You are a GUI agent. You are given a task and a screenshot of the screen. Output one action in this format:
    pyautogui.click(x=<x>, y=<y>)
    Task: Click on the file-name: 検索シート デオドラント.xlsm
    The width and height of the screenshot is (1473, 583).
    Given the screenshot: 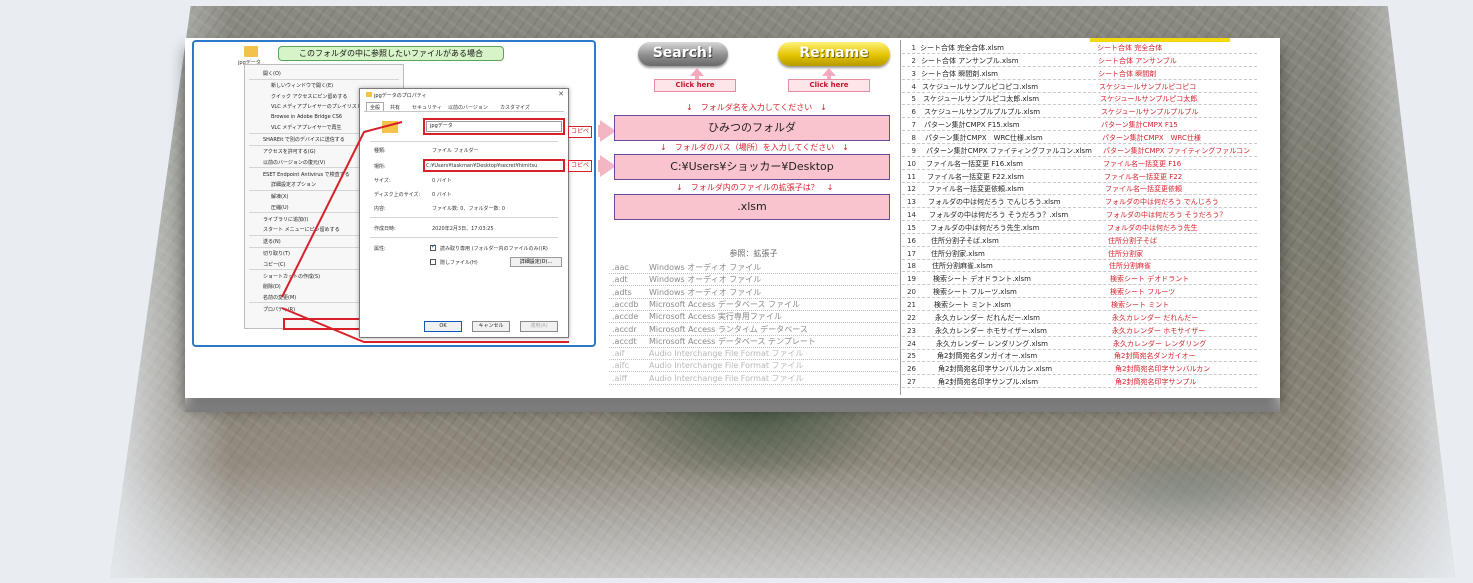 What is the action you would take?
    pyautogui.click(x=982, y=279)
    